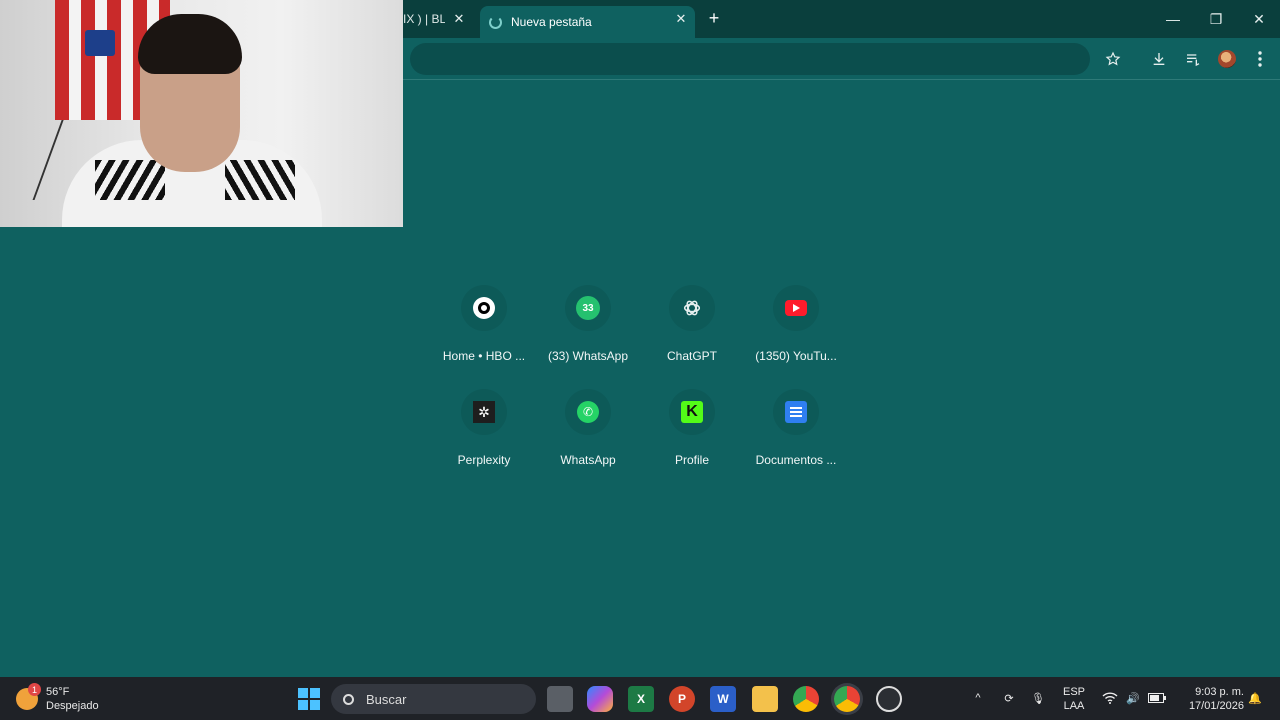 This screenshot has width=1280, height=720. What do you see at coordinates (682, 699) in the screenshot?
I see `powerpoint-icon: P` at bounding box center [682, 699].